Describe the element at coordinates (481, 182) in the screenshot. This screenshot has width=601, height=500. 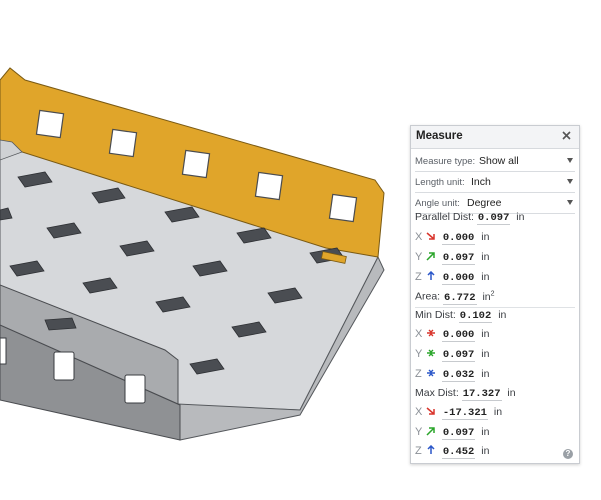
I see `length-unit-value: Inch` at that location.